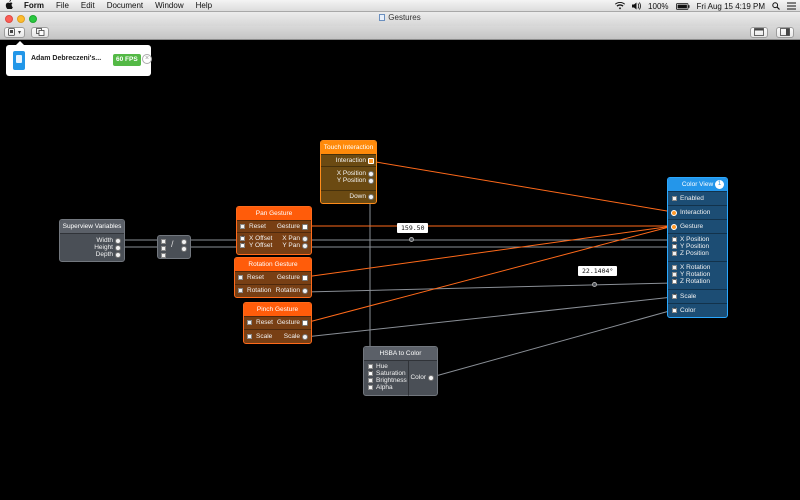 The image size is (800, 500). What do you see at coordinates (118, 248) in the screenshot?
I see `output-port-height` at bounding box center [118, 248].